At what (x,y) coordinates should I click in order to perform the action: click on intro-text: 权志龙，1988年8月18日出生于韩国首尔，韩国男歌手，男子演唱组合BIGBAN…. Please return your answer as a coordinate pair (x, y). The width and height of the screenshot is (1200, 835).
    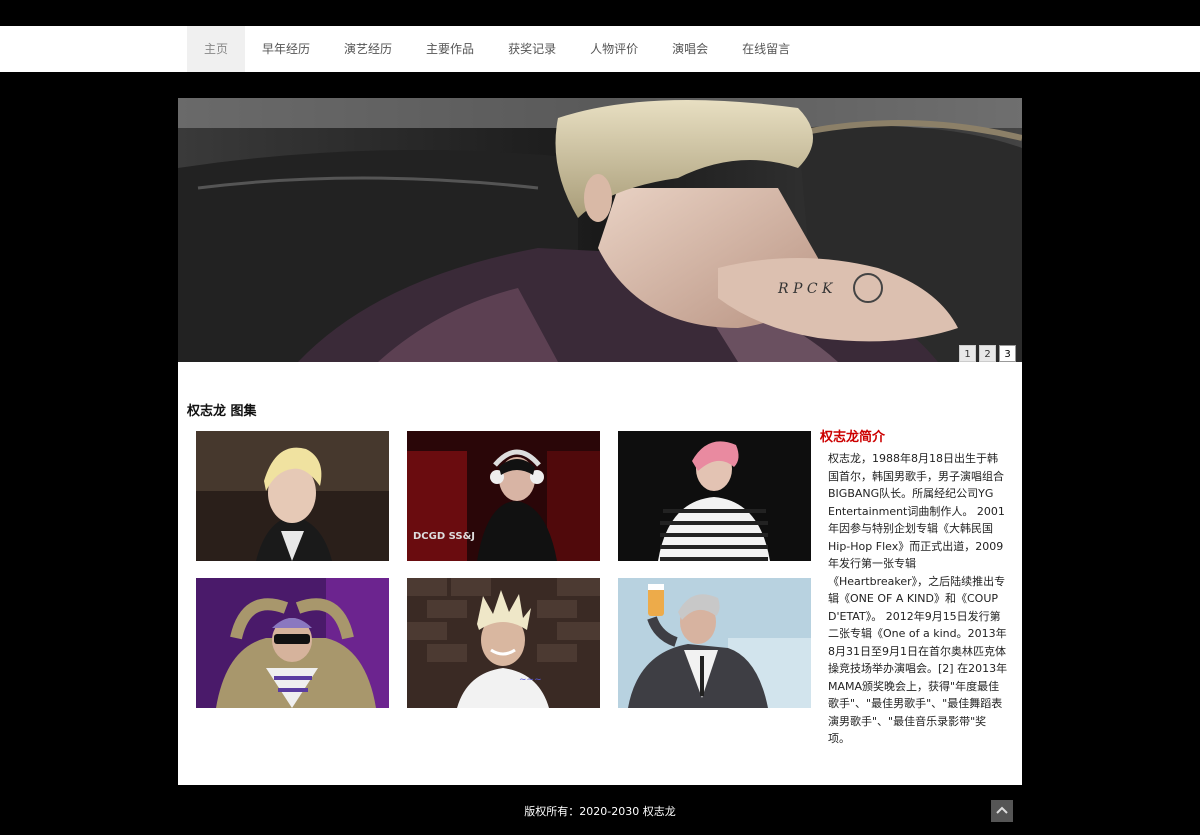
    Looking at the image, I should click on (918, 598).